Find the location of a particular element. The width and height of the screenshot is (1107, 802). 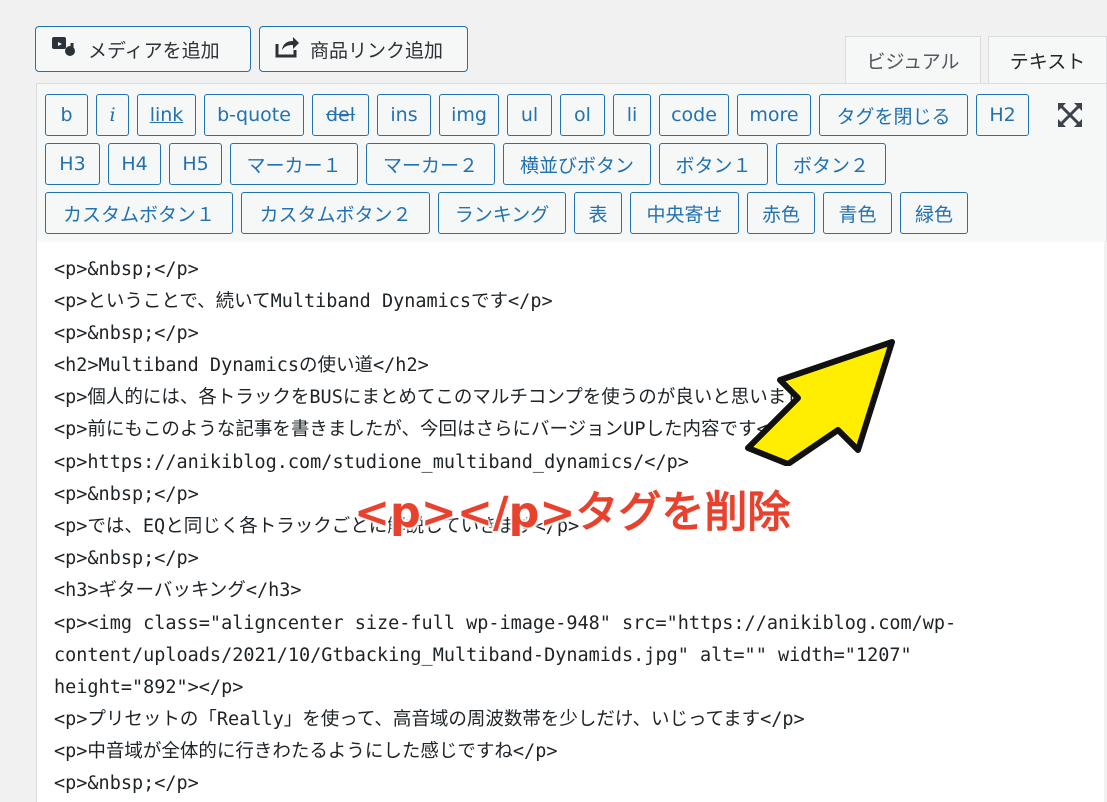

media-icon is located at coordinates (64, 49).